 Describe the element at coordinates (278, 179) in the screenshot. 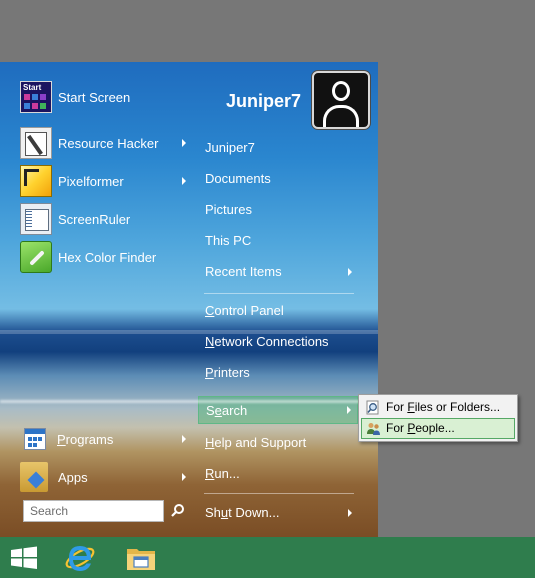

I see `place-documents: Documents` at that location.